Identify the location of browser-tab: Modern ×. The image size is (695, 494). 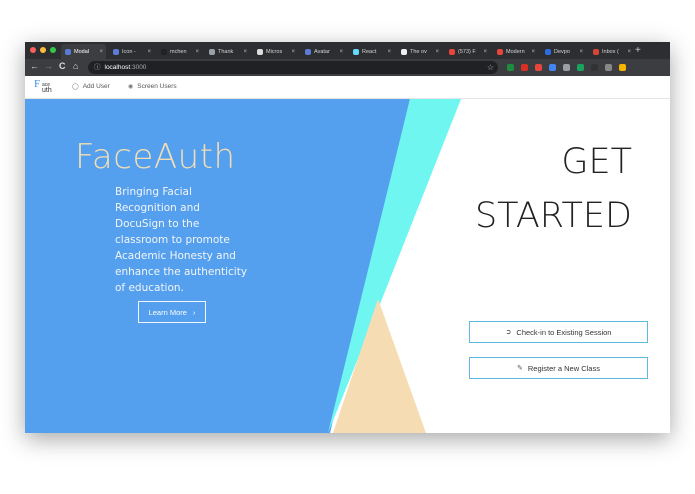
(515, 51).